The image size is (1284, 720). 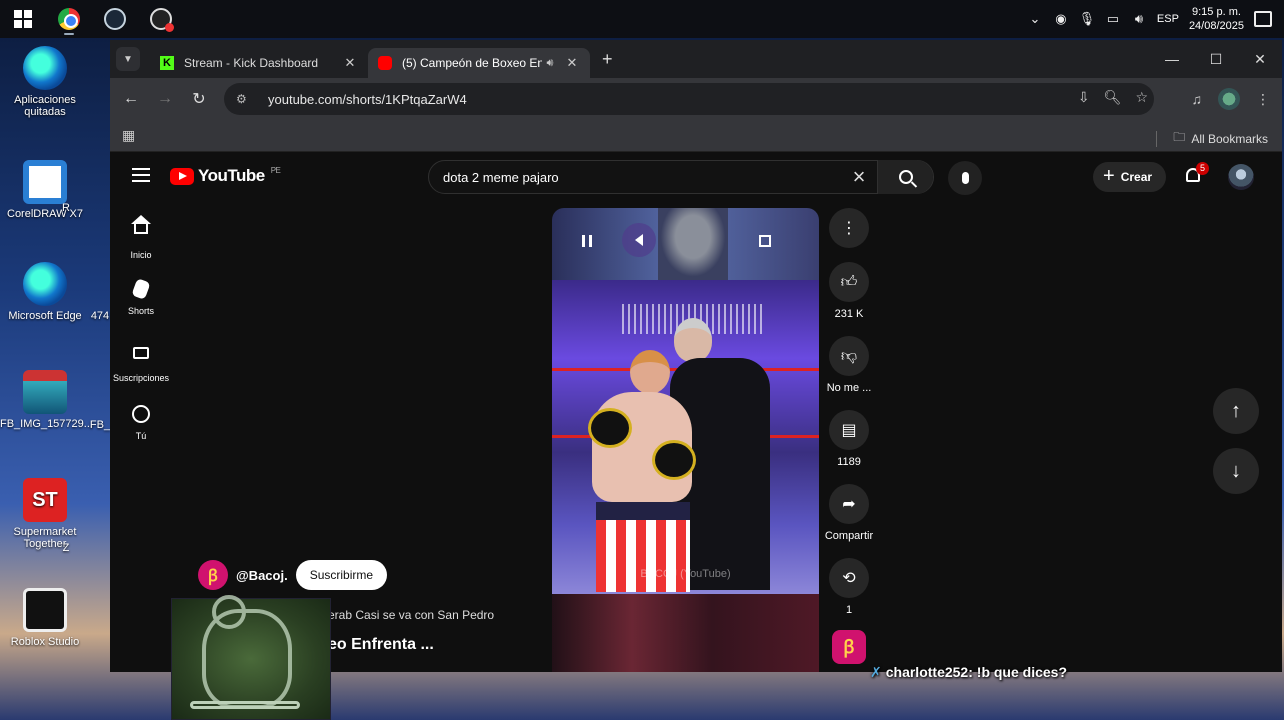 What do you see at coordinates (141, 224) in the screenshot?
I see `home-icon` at bounding box center [141, 224].